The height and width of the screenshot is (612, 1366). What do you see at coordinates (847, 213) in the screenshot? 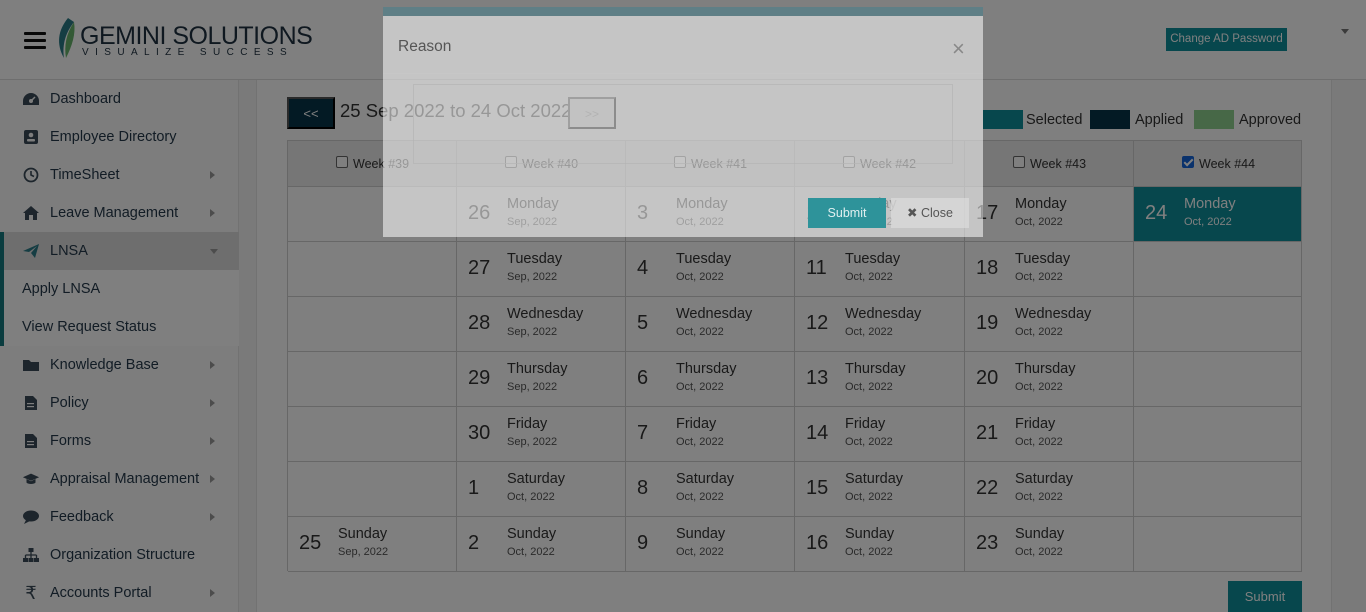
I see `modal-submit-button: Submit` at bounding box center [847, 213].